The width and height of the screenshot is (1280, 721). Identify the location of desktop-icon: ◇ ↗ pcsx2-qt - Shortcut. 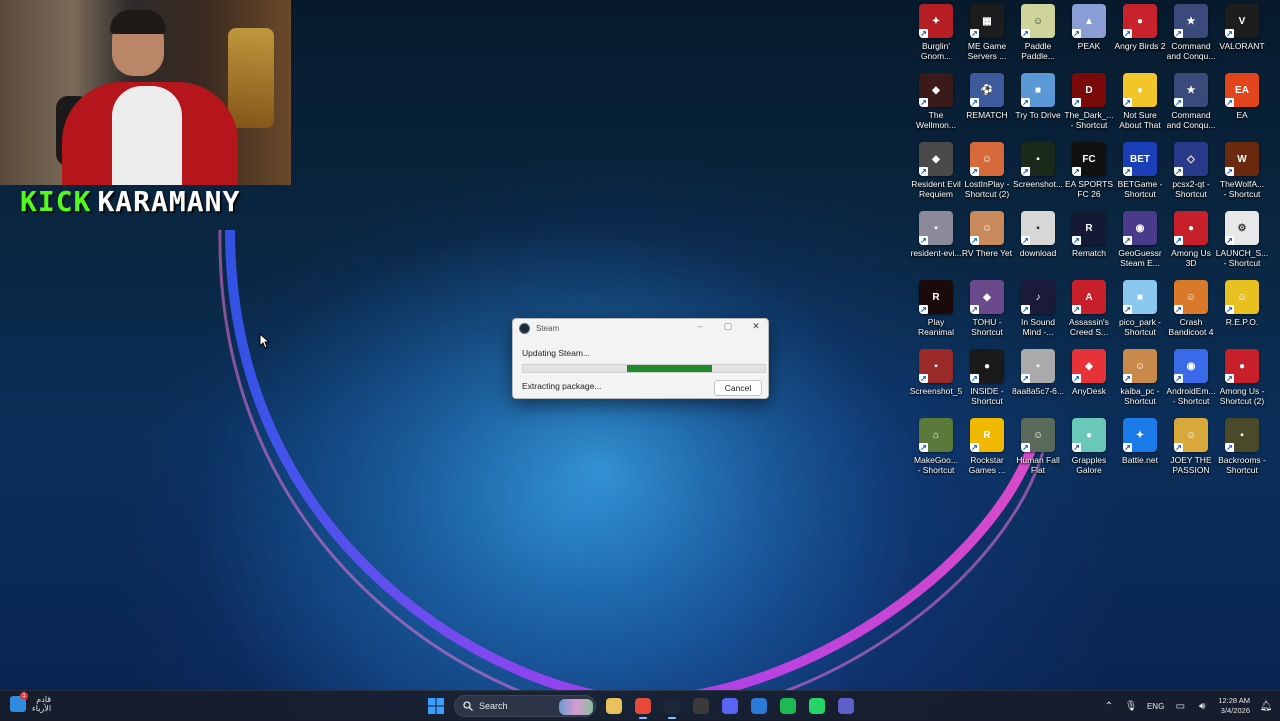
(1191, 175).